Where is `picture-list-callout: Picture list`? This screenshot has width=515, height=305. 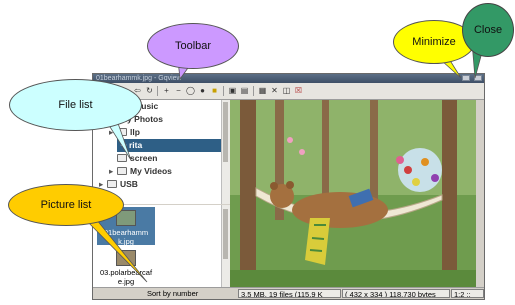
picture-list-callout: Picture list is located at coordinates (66, 205).